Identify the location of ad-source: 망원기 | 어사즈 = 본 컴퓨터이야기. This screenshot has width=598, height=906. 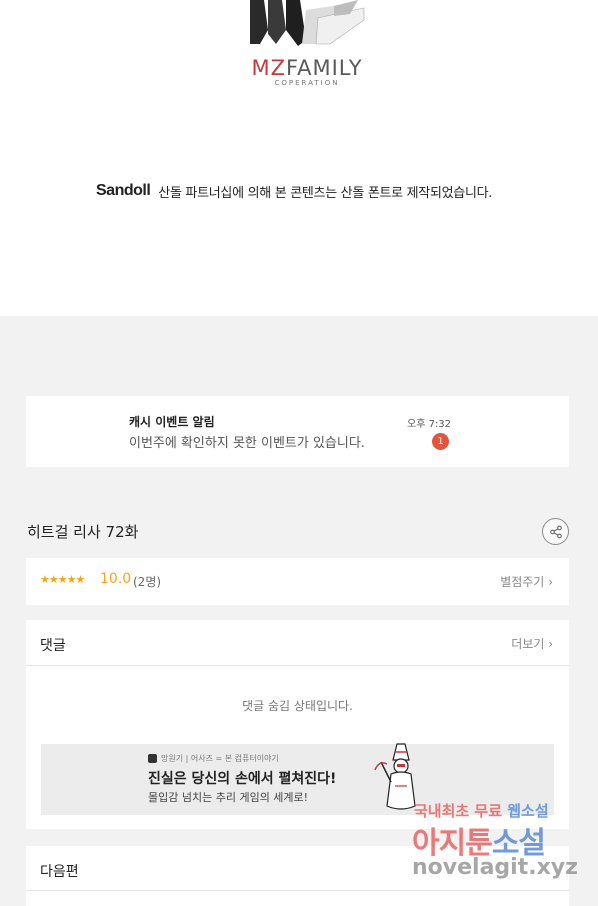
(213, 758).